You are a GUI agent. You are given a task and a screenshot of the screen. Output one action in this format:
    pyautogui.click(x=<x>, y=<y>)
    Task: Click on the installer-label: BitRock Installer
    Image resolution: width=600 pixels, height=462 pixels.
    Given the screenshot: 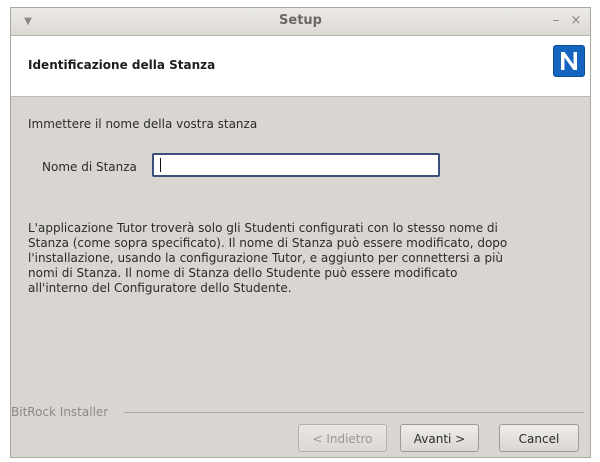 What is the action you would take?
    pyautogui.click(x=60, y=412)
    